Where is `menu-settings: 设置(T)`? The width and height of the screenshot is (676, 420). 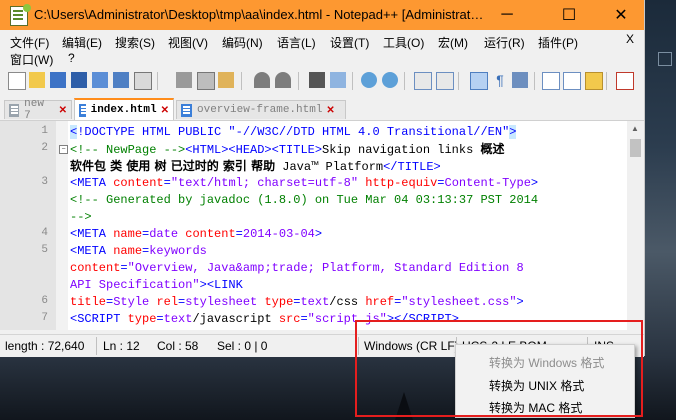
menu-settings: 设置(T) is located at coordinates (349, 42).